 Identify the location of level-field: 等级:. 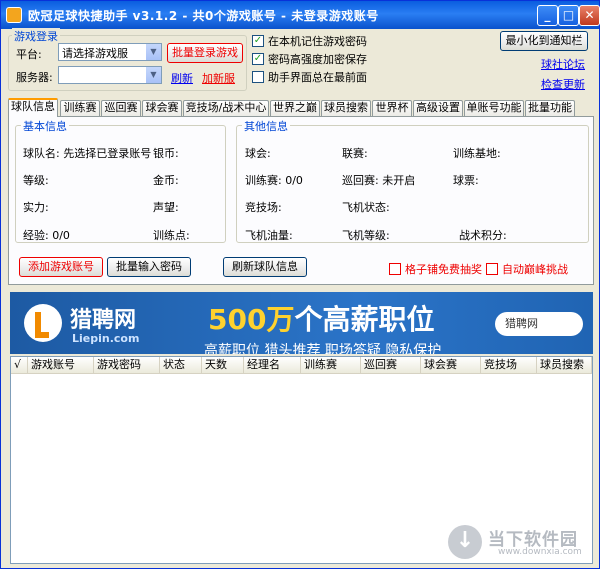
(36, 180).